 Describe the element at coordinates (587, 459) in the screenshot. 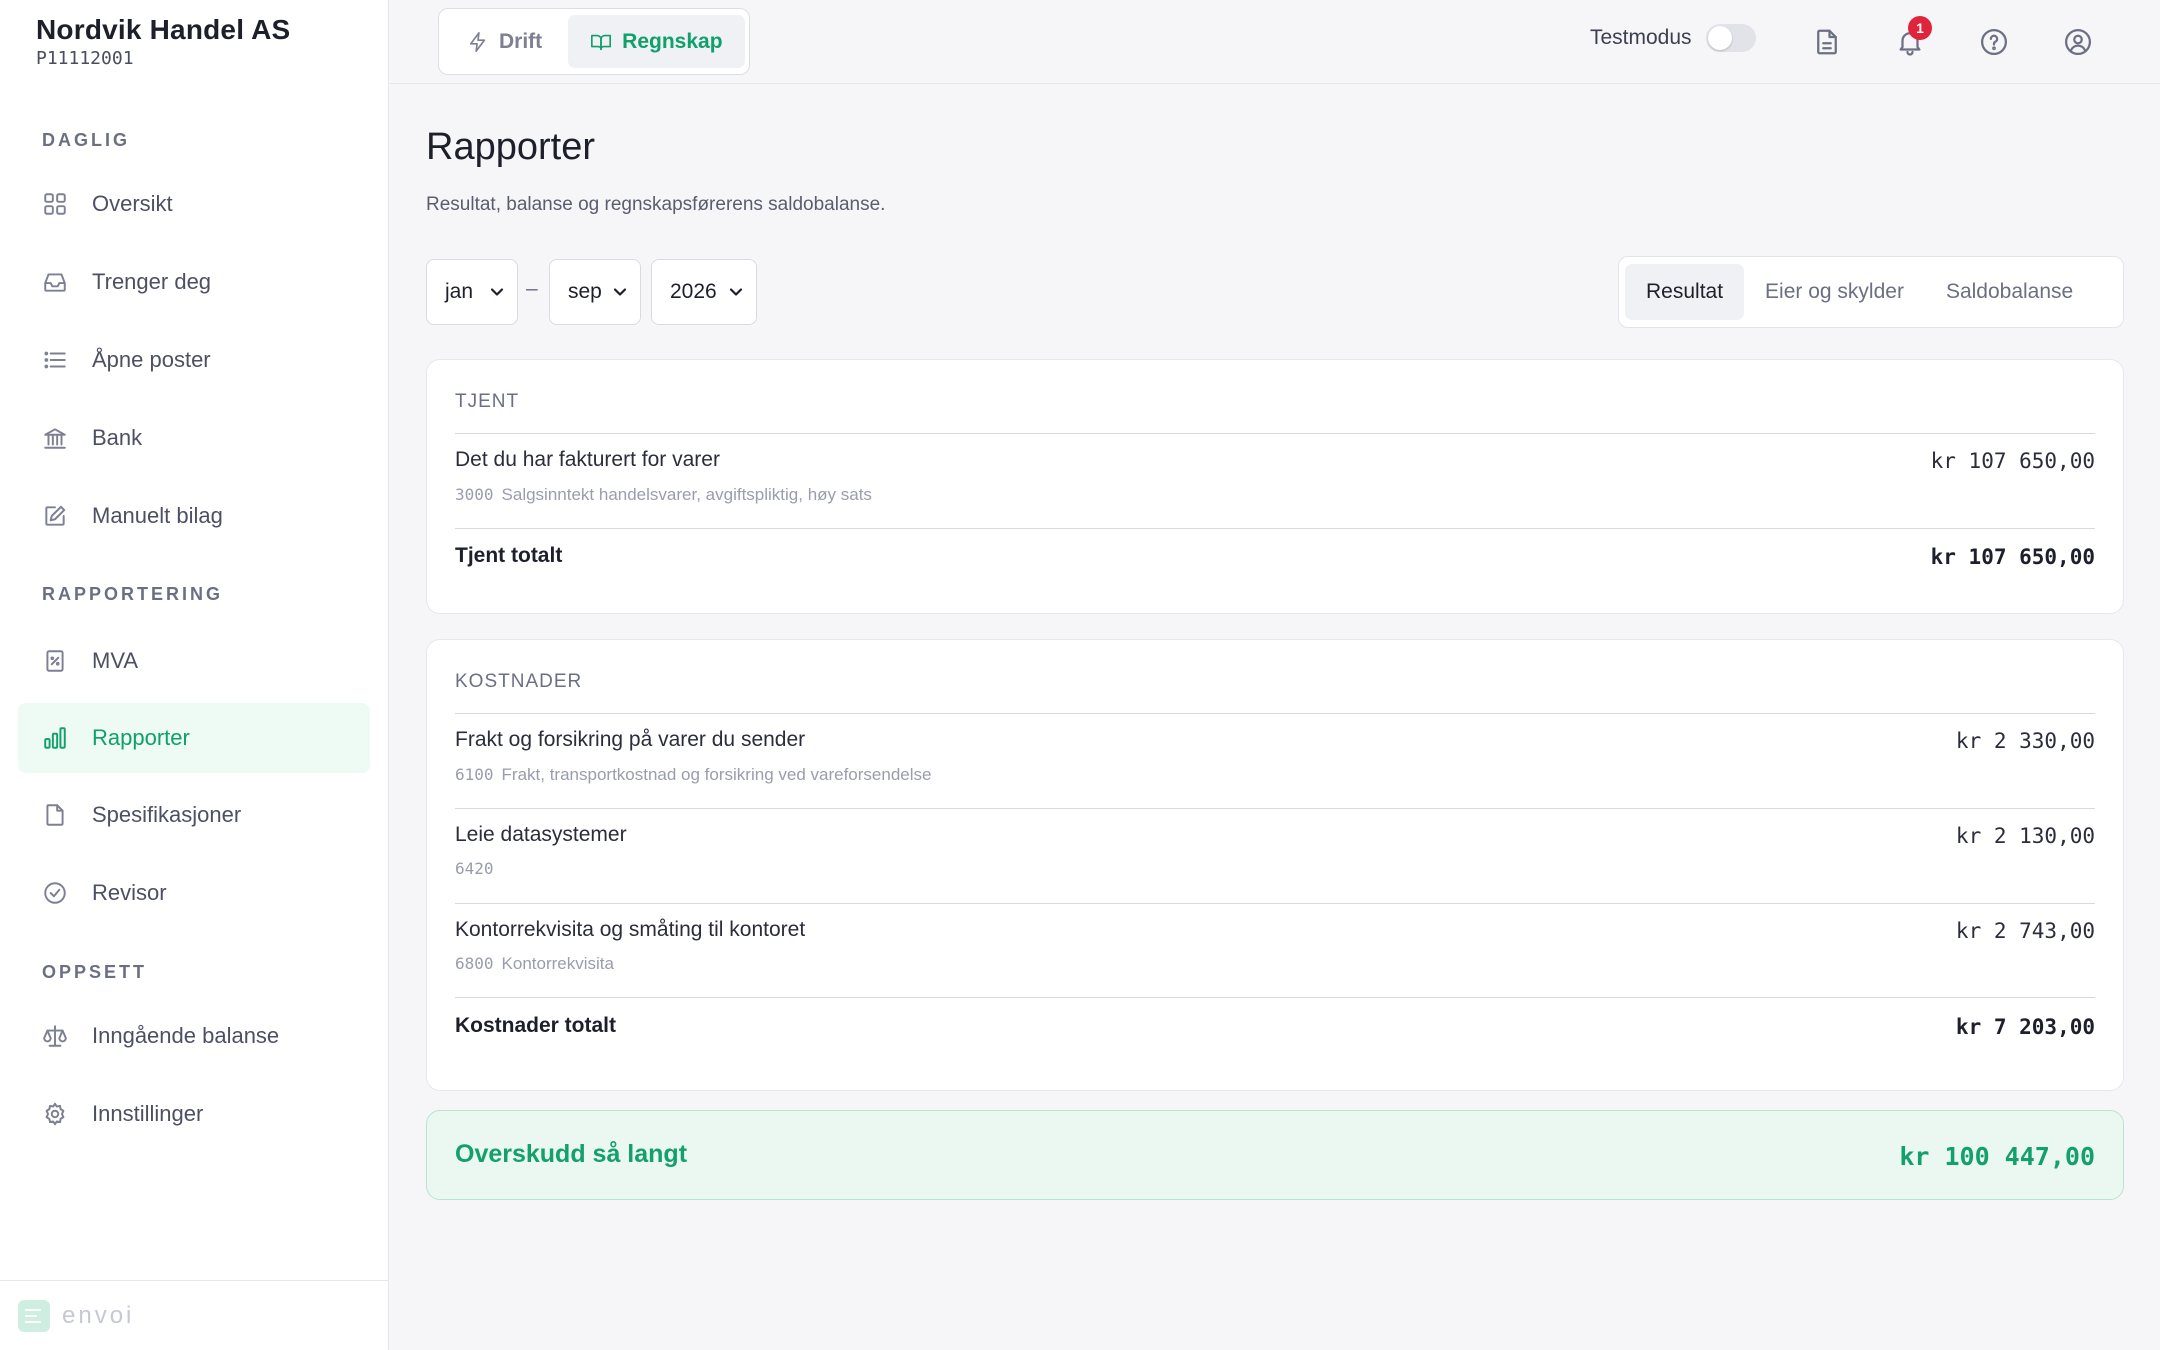

I see `income-row-title: Det du har fakturert for varer` at that location.